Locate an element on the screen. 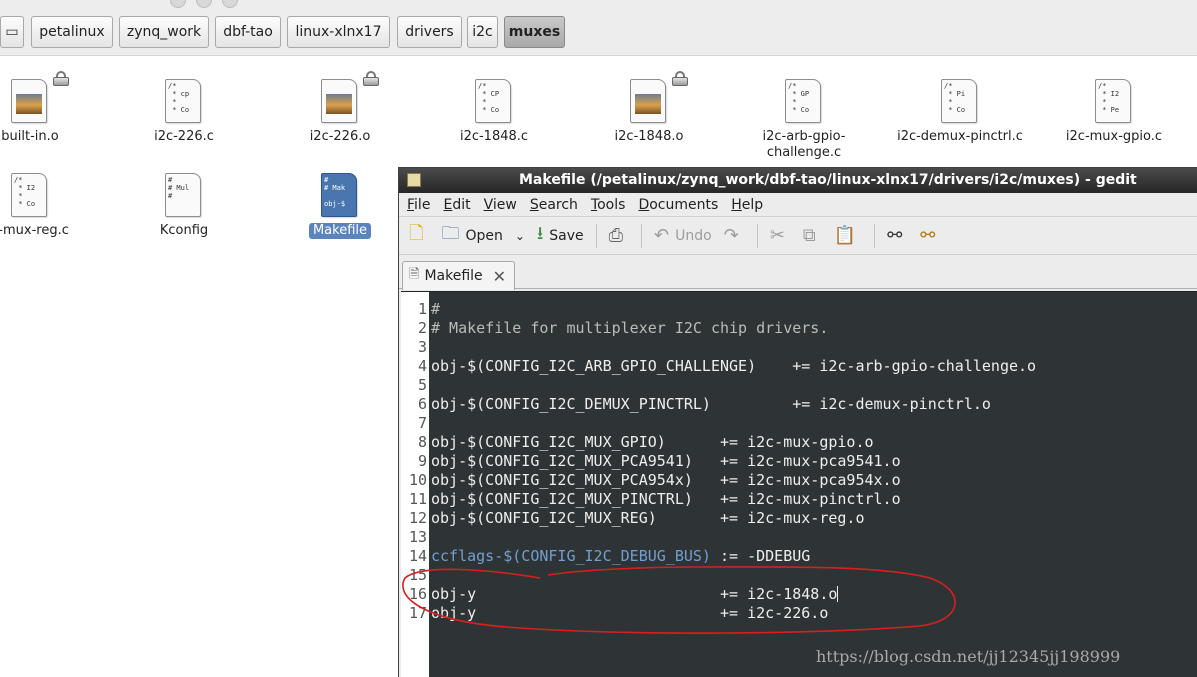 This screenshot has width=1197, height=677. cut-button: ✂ is located at coordinates (780, 235).